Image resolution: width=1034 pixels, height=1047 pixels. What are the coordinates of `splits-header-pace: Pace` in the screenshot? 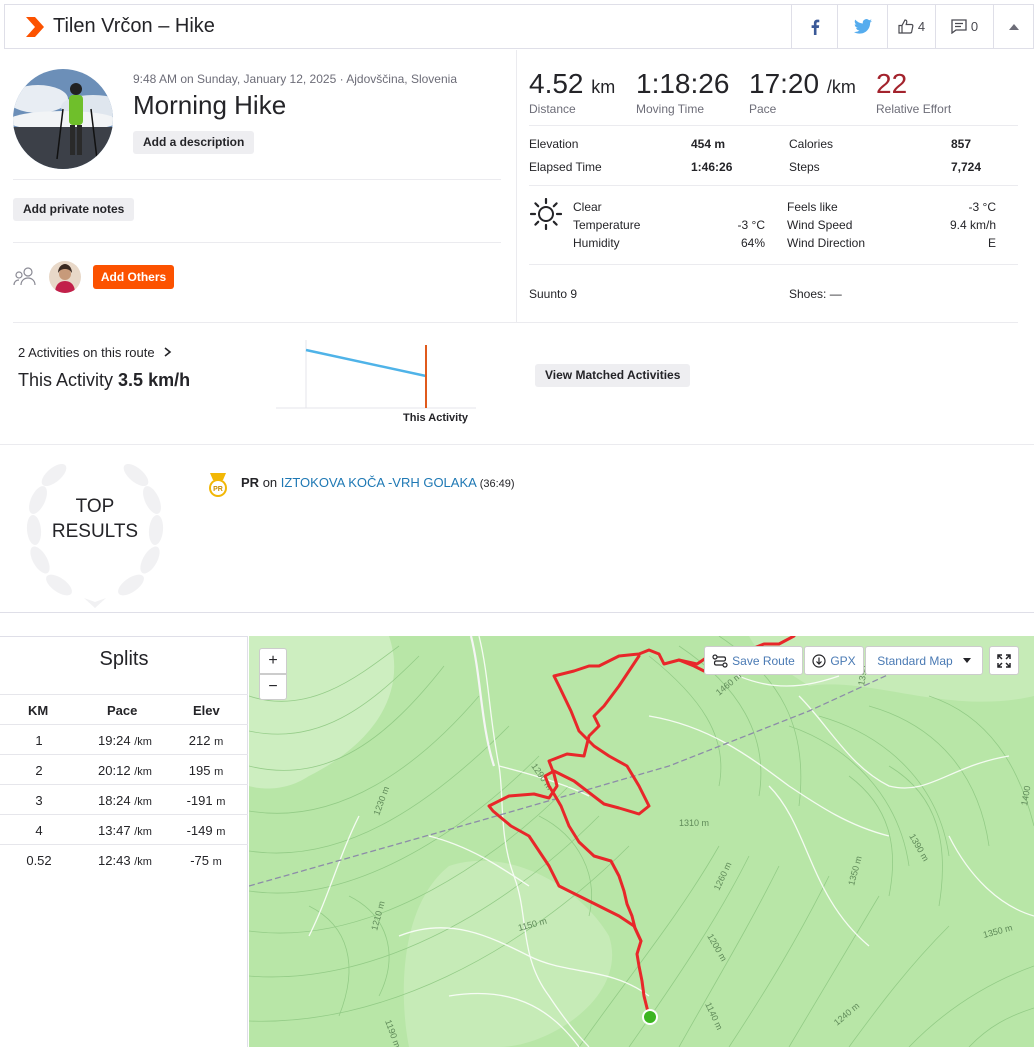 It's located at (122, 710).